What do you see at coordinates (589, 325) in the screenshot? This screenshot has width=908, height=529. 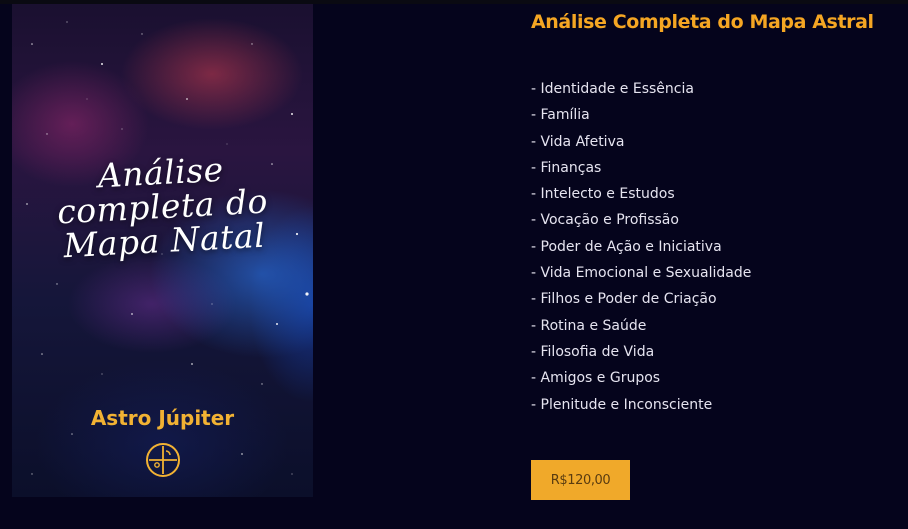 I see `list-item: - Rotina e Saúde` at bounding box center [589, 325].